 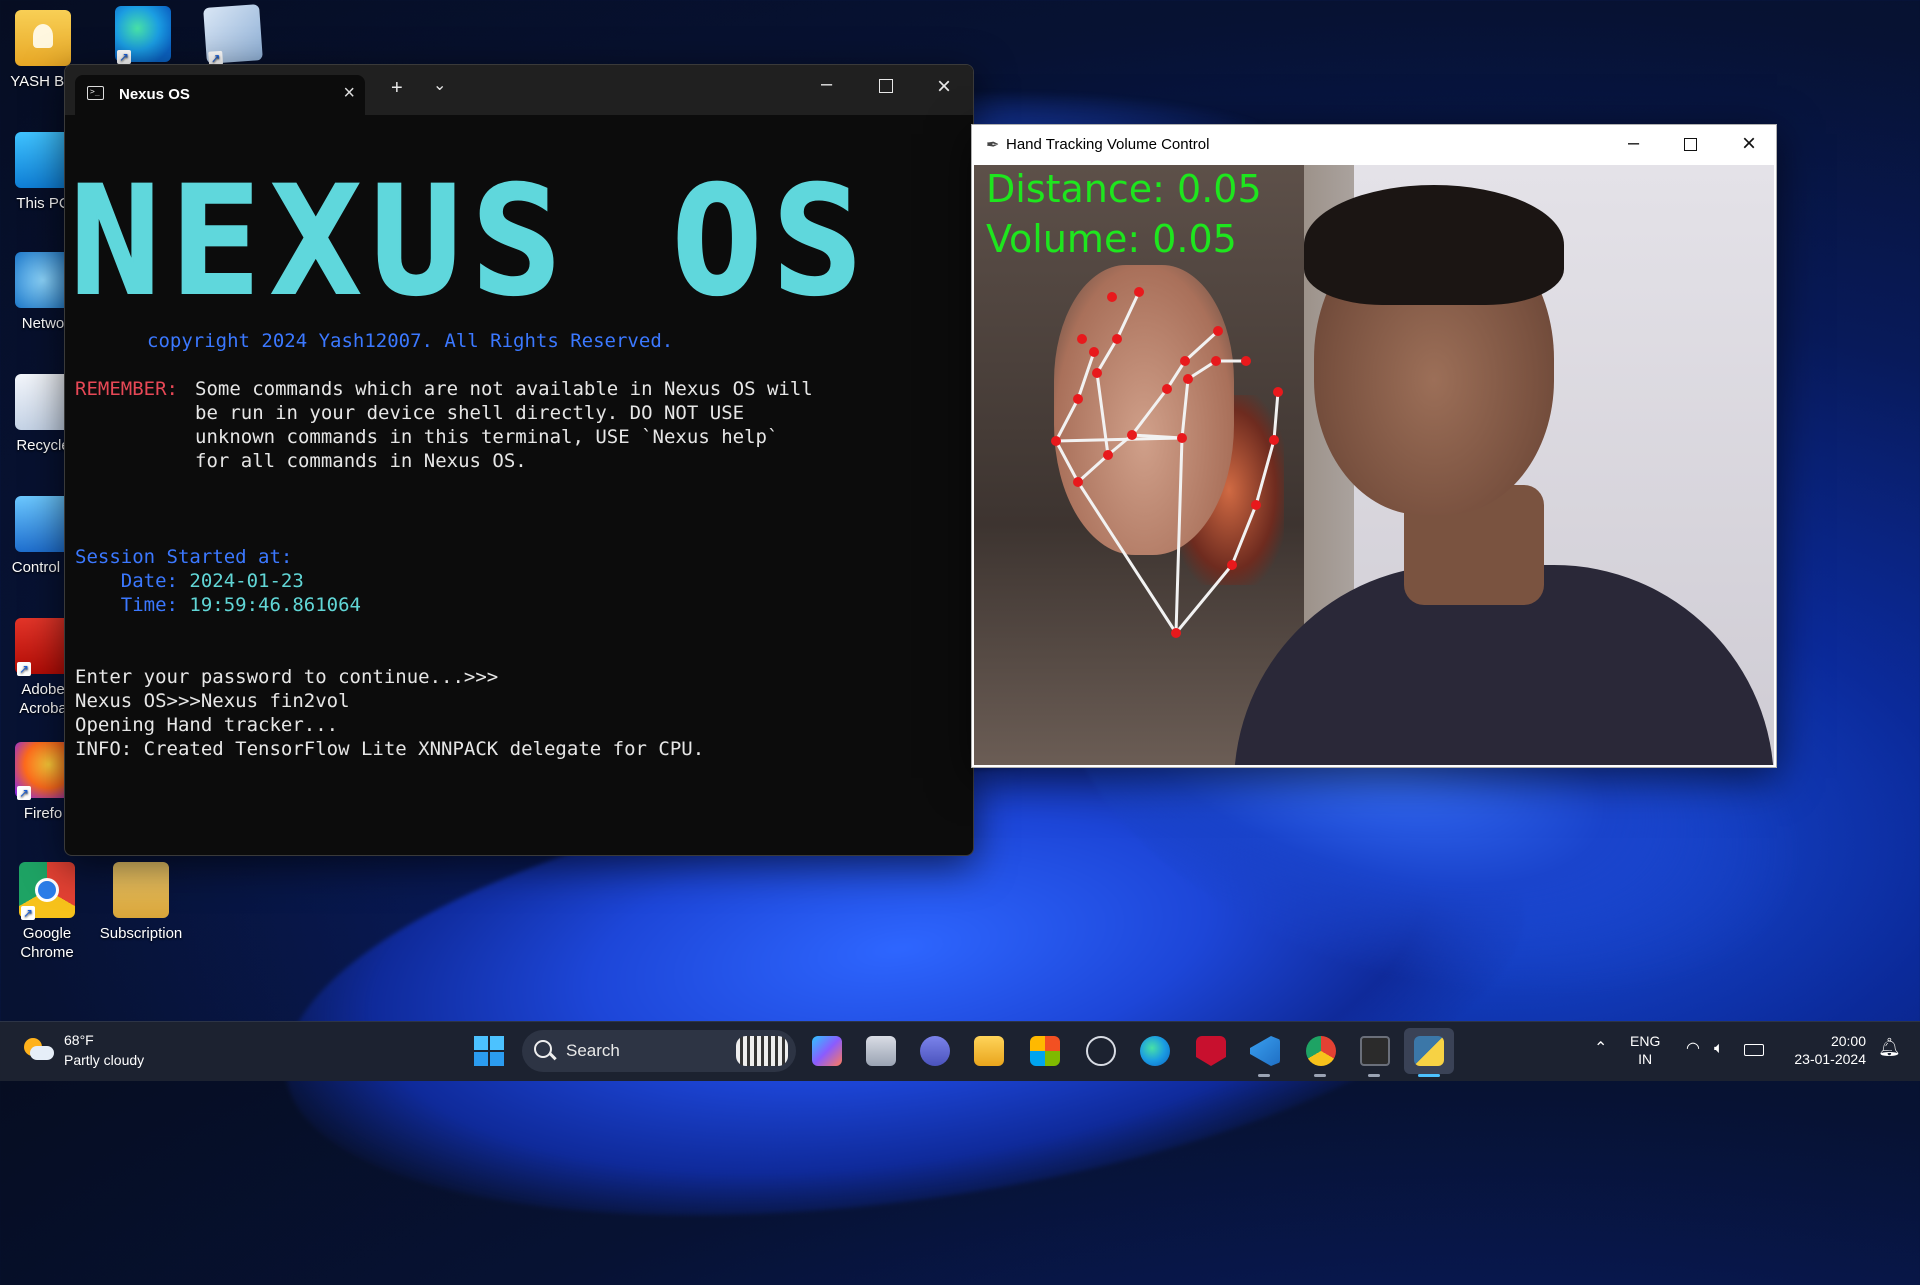 I want to click on recycle-bin-icon, so click(x=43, y=402).